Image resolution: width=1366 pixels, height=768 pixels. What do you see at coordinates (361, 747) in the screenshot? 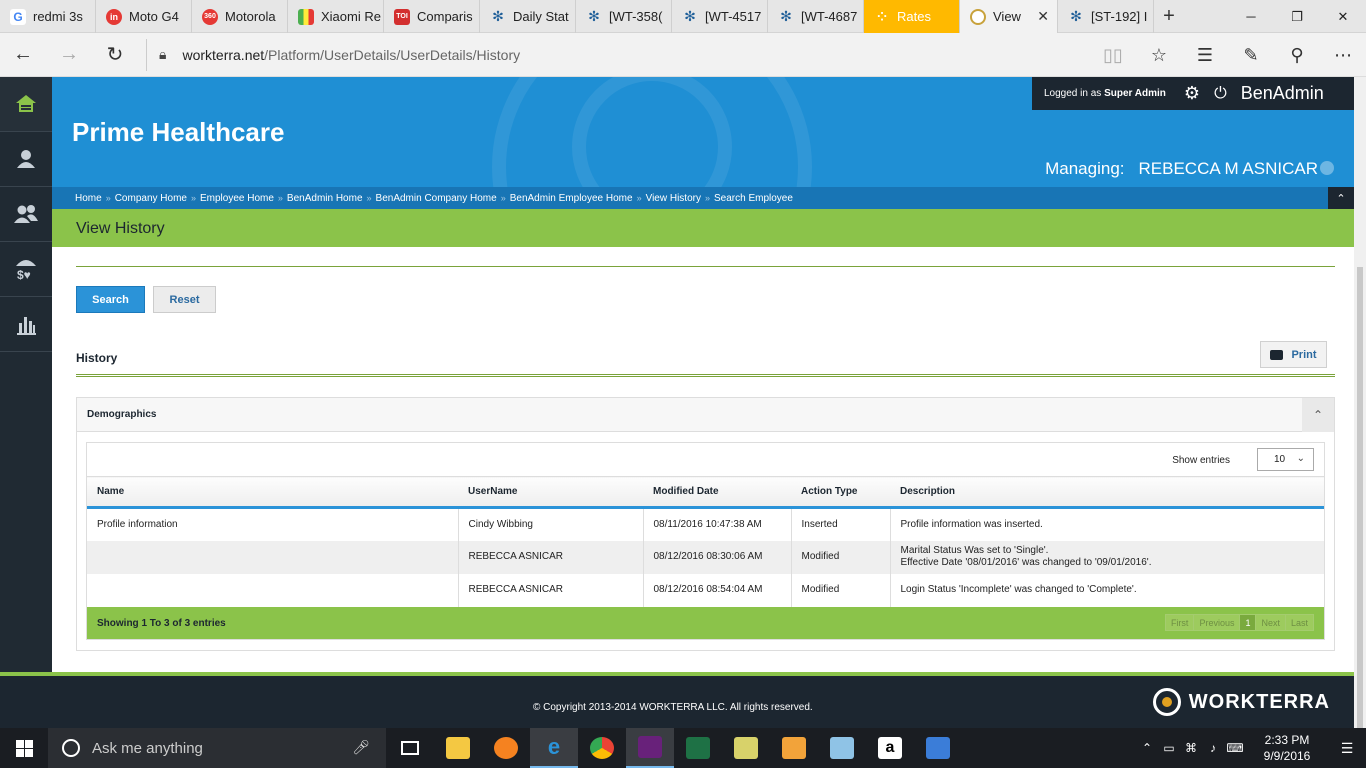
I see `microphone-icon: 🎤︎` at bounding box center [361, 747].